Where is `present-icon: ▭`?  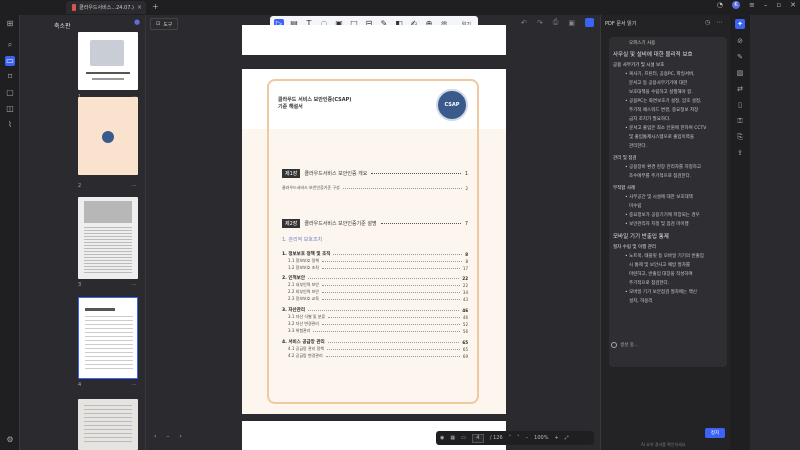 present-icon: ▭ is located at coordinates (463, 438).